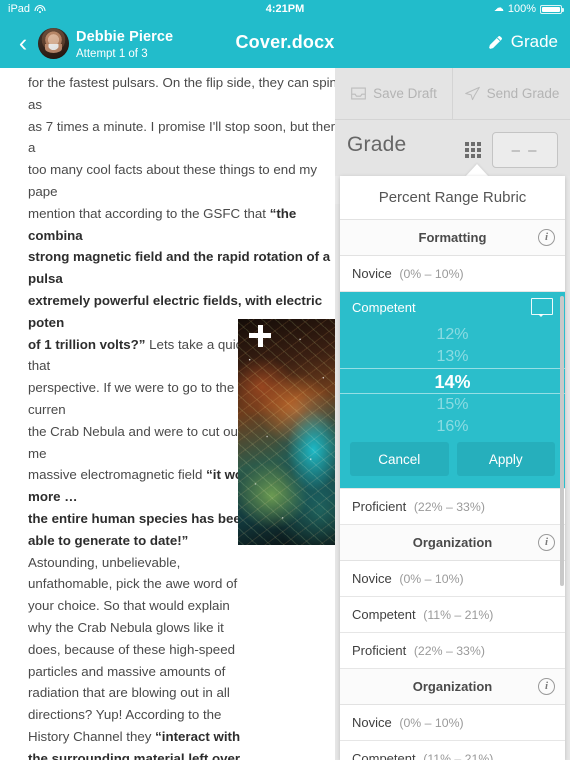 The image size is (570, 760). I want to click on page-title: Cover.docx, so click(285, 42).